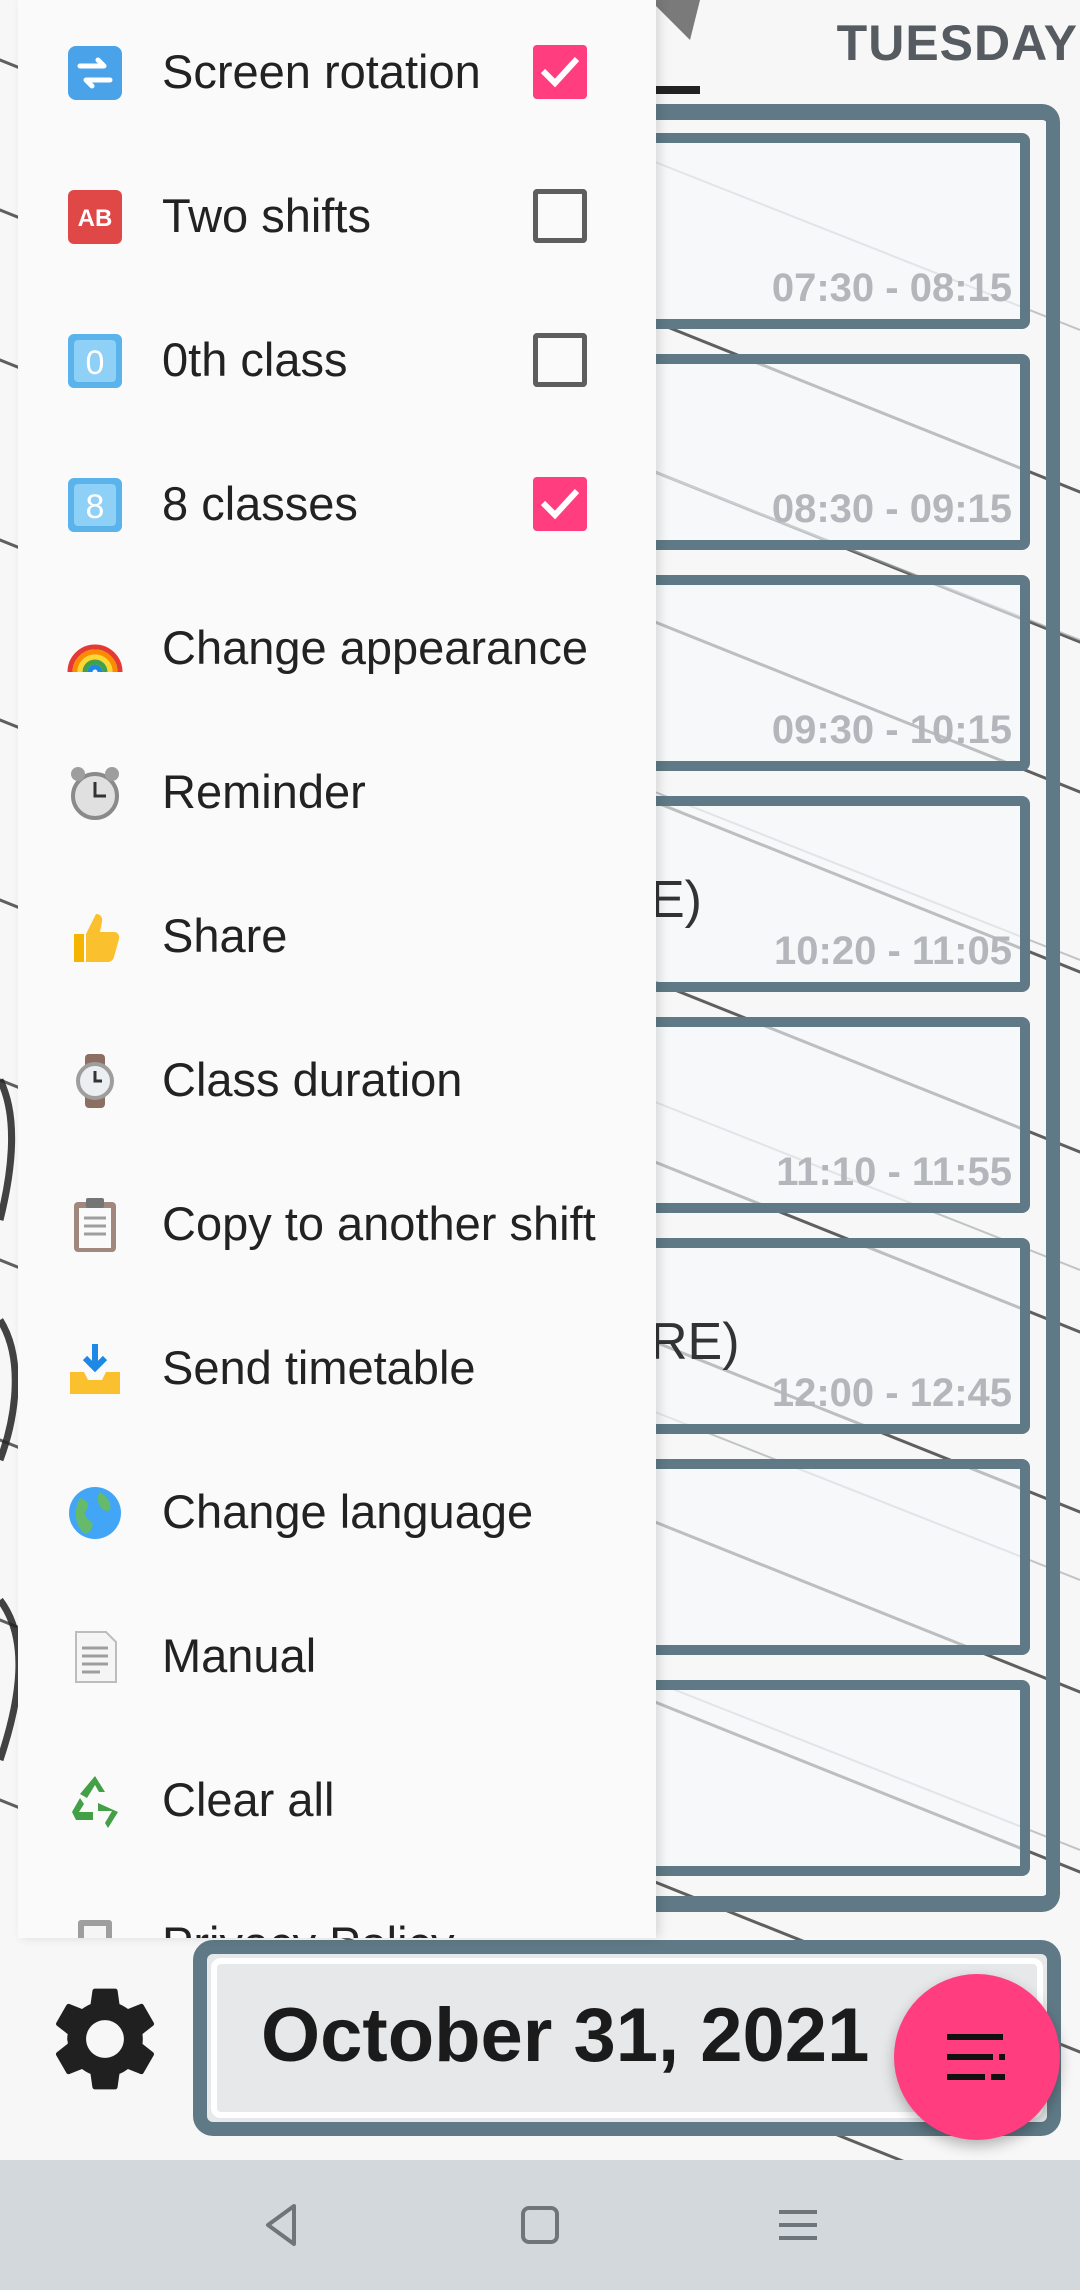 Image resolution: width=1080 pixels, height=2290 pixels. What do you see at coordinates (95, 1929) in the screenshot?
I see `document-icon` at bounding box center [95, 1929].